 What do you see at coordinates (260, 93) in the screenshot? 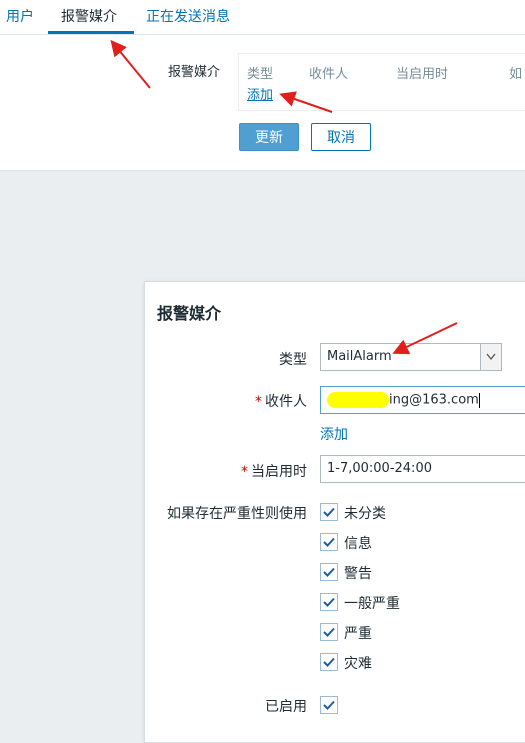
I see `media-add-link: 添加` at bounding box center [260, 93].